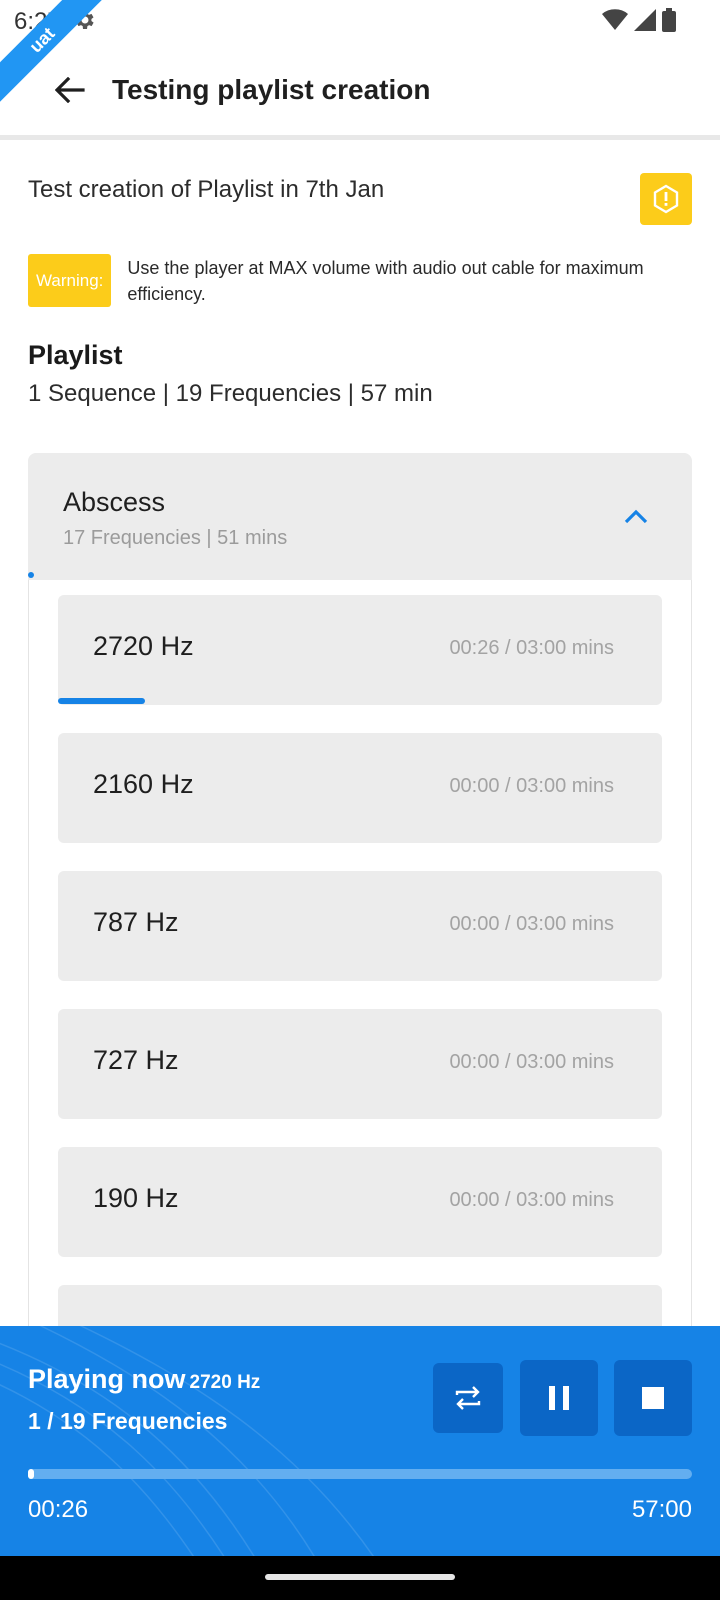 This screenshot has height=1600, width=720. Describe the element at coordinates (70, 280) in the screenshot. I see `warning-badge: Warning:` at that location.